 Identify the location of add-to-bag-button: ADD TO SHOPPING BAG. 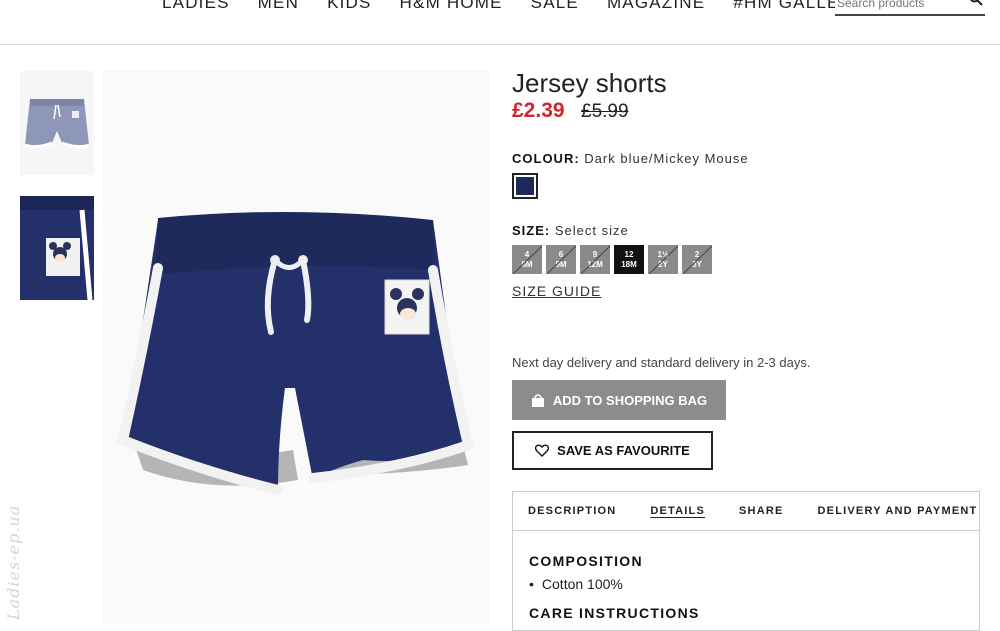
(619, 400).